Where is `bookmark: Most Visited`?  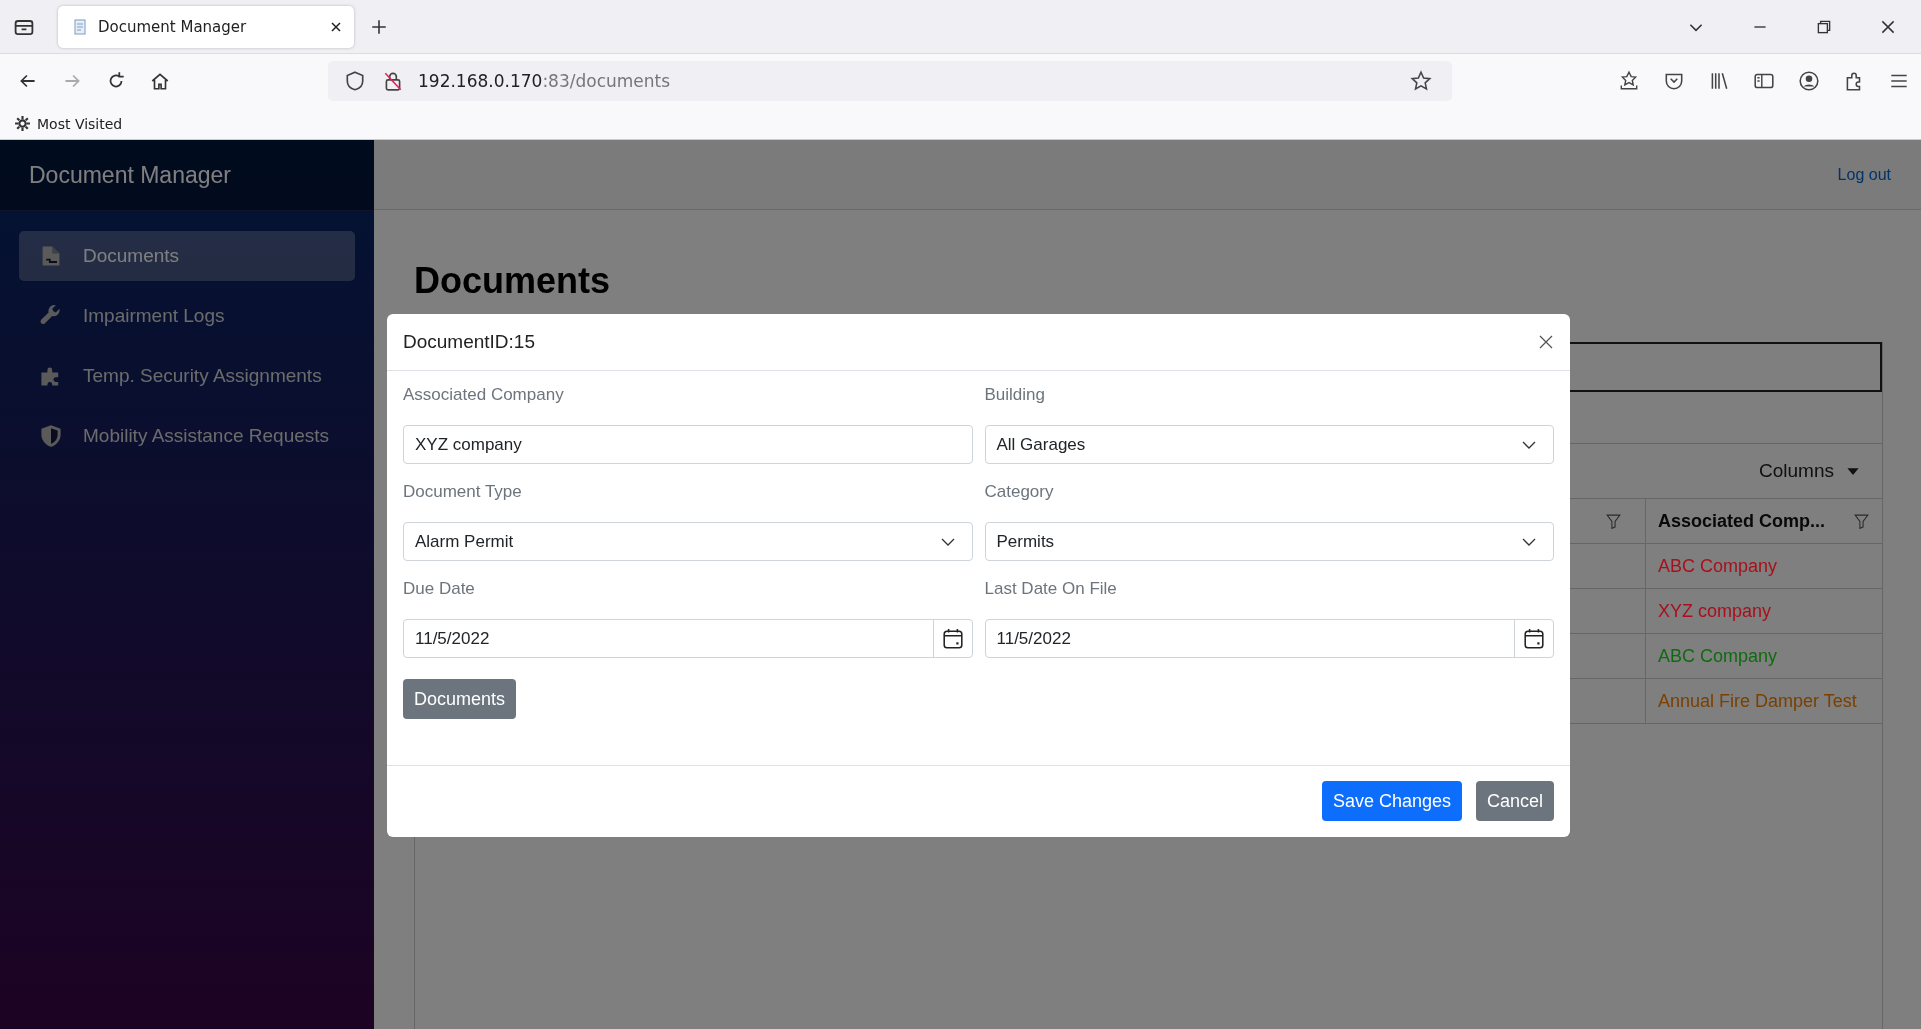
bookmark: Most Visited is located at coordinates (68, 123).